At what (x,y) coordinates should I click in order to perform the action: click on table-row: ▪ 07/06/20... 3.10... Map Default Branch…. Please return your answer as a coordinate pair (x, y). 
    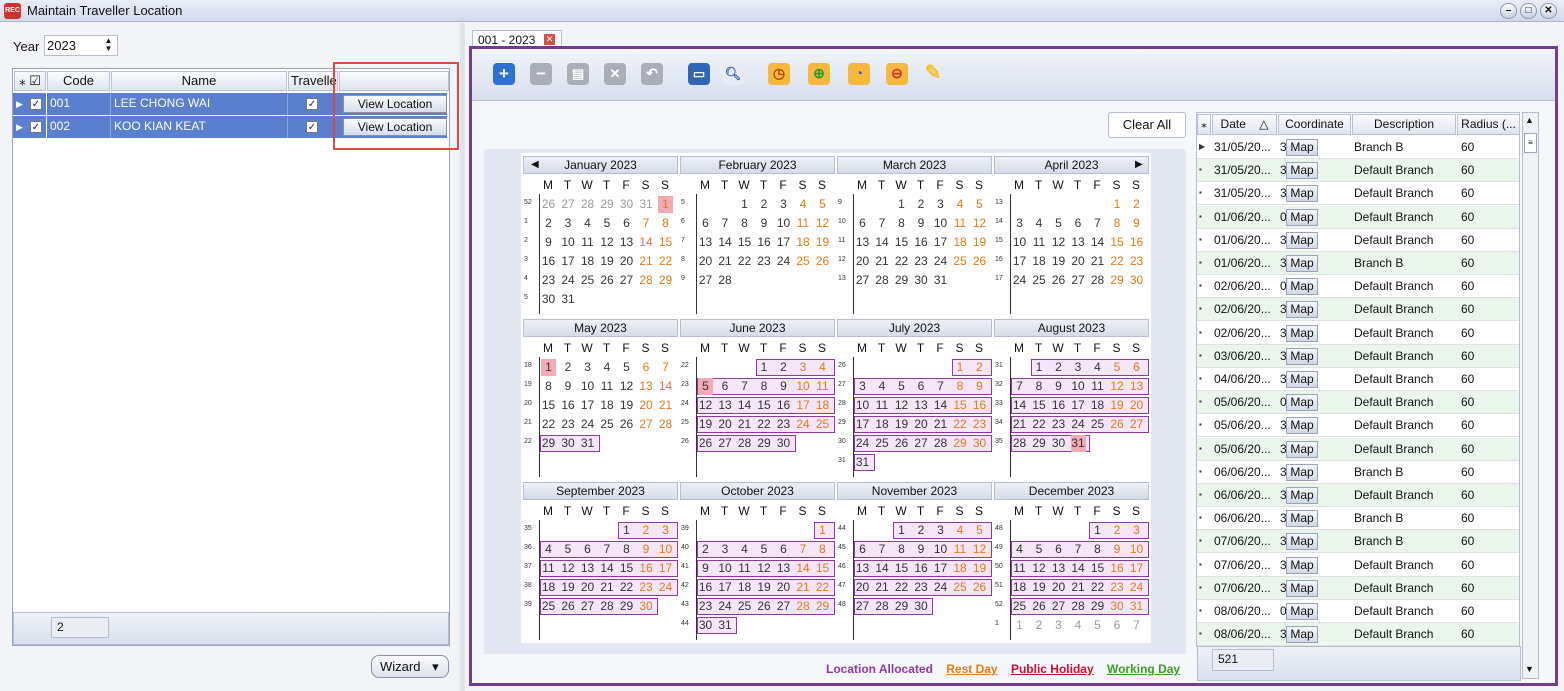
    Looking at the image, I should click on (1358, 588).